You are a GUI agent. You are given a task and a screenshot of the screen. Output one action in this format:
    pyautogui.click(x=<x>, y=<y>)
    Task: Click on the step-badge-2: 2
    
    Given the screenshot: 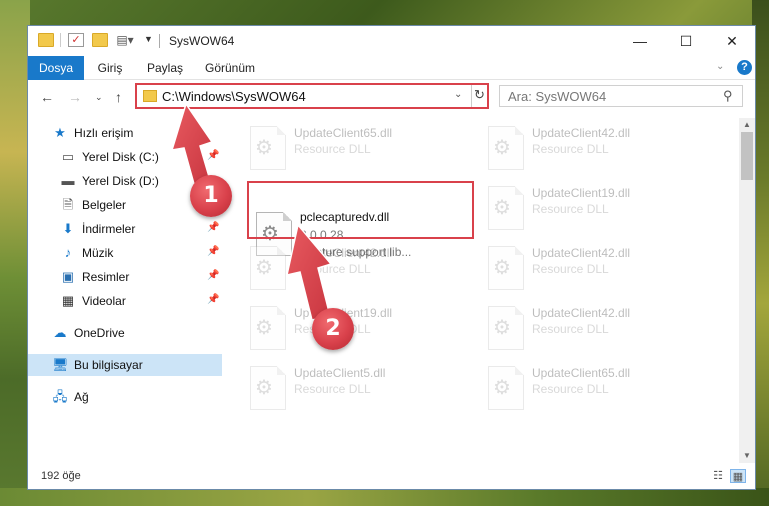 What is the action you would take?
    pyautogui.click(x=333, y=329)
    